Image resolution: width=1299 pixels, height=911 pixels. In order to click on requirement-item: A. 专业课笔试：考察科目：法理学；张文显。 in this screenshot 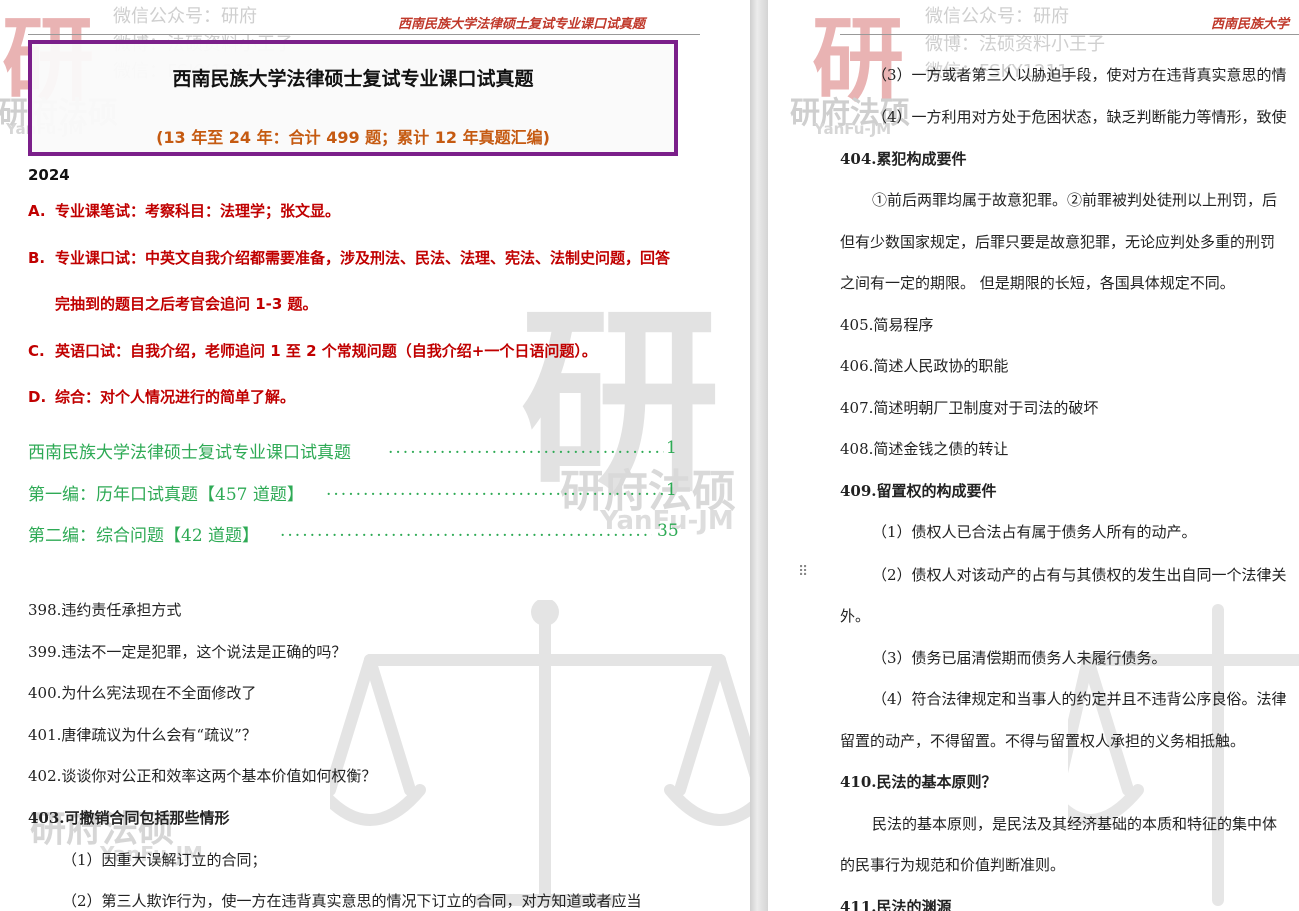, I will do `click(184, 211)`.